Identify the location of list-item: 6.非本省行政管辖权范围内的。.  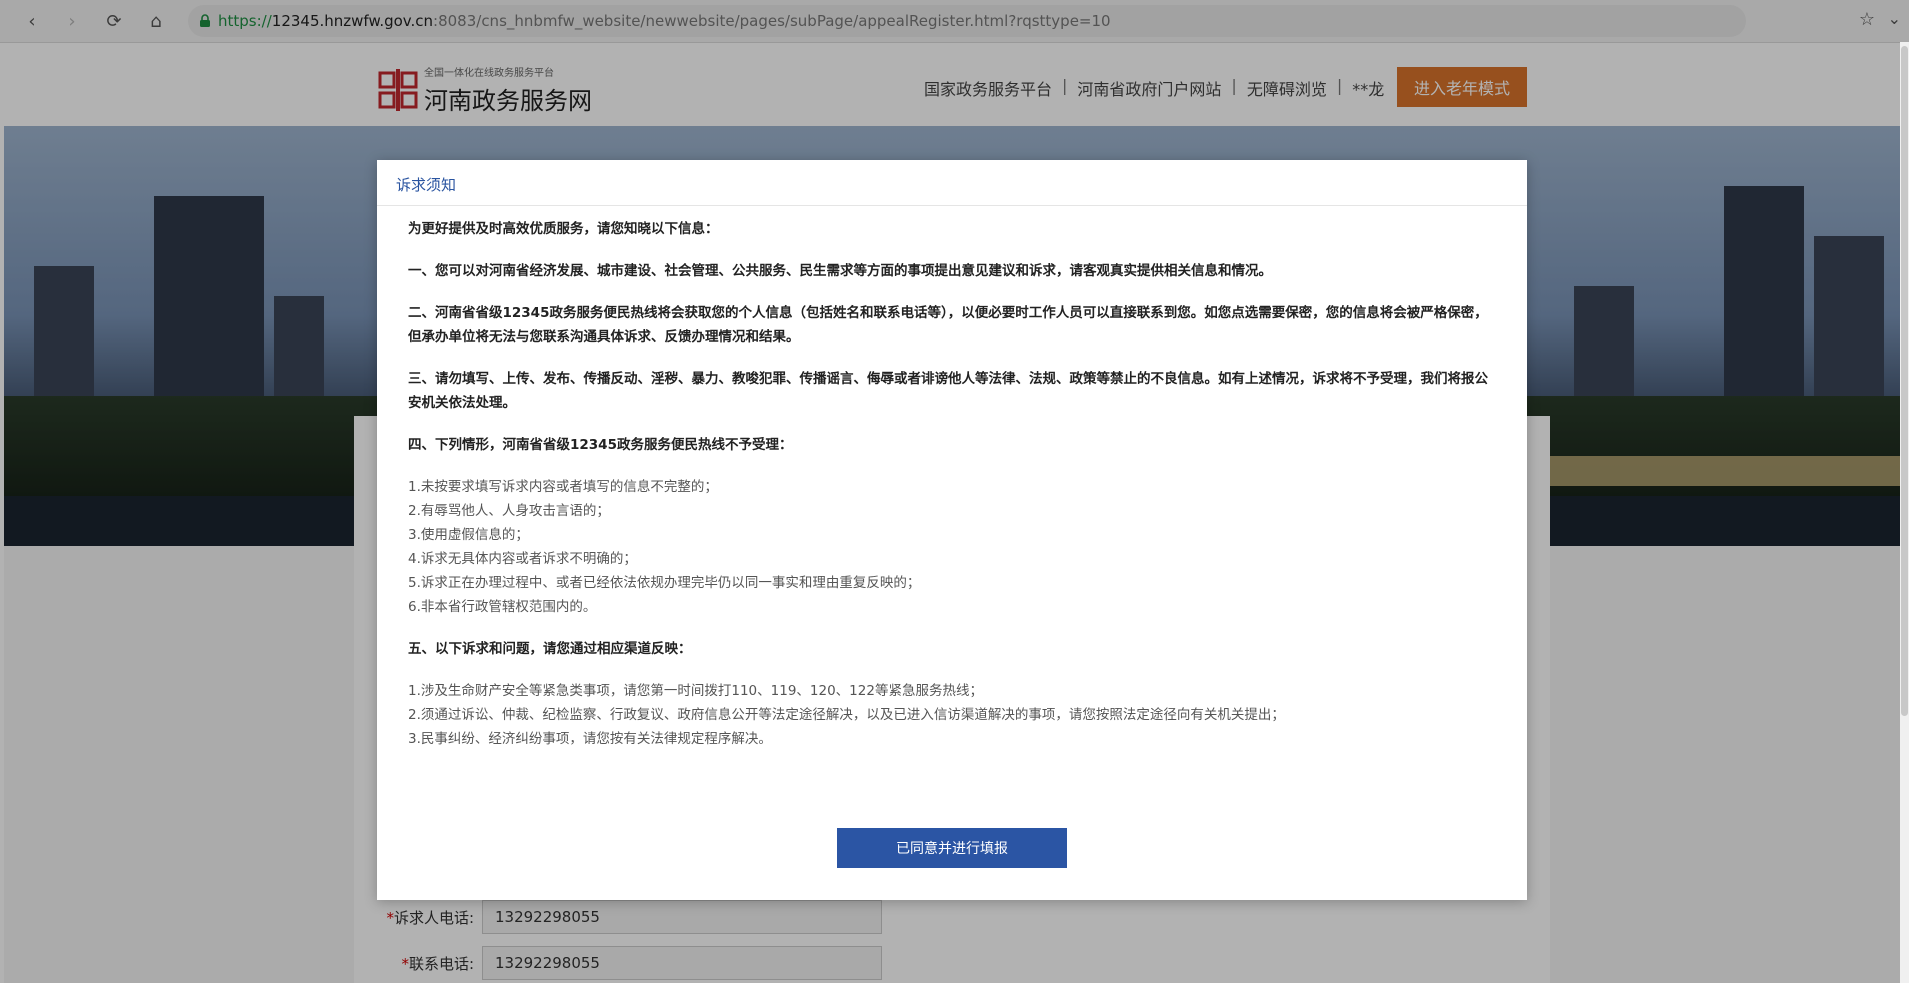
(502, 607).